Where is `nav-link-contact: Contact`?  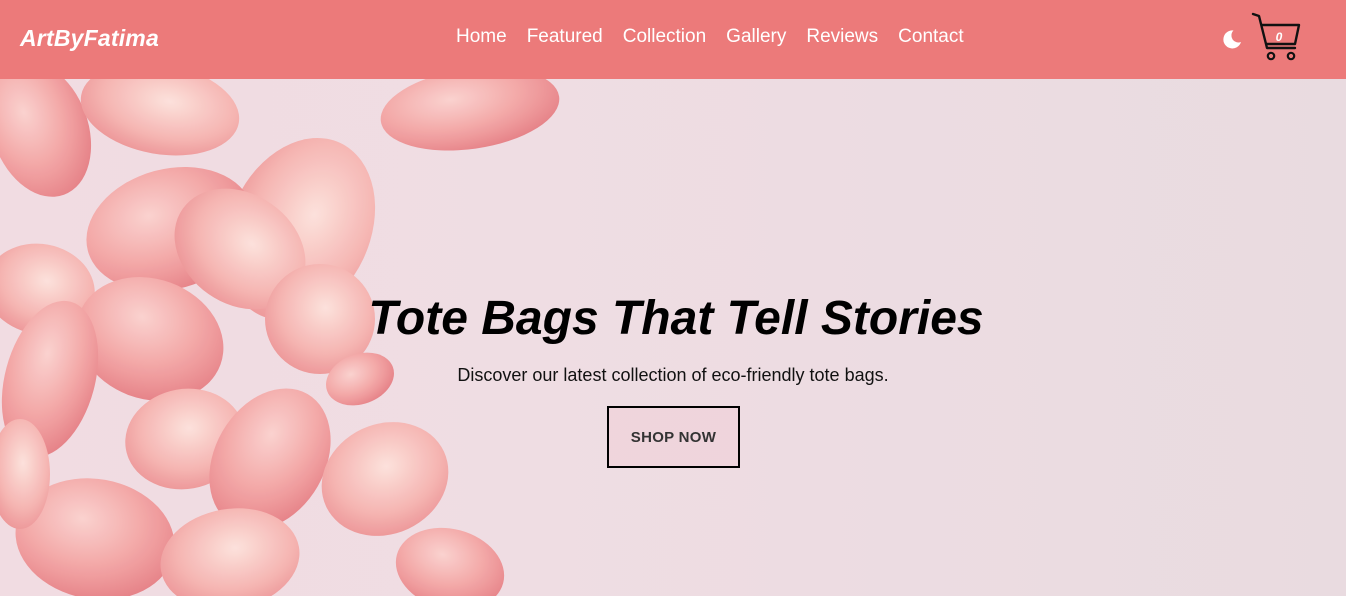 nav-link-contact: Contact is located at coordinates (930, 36).